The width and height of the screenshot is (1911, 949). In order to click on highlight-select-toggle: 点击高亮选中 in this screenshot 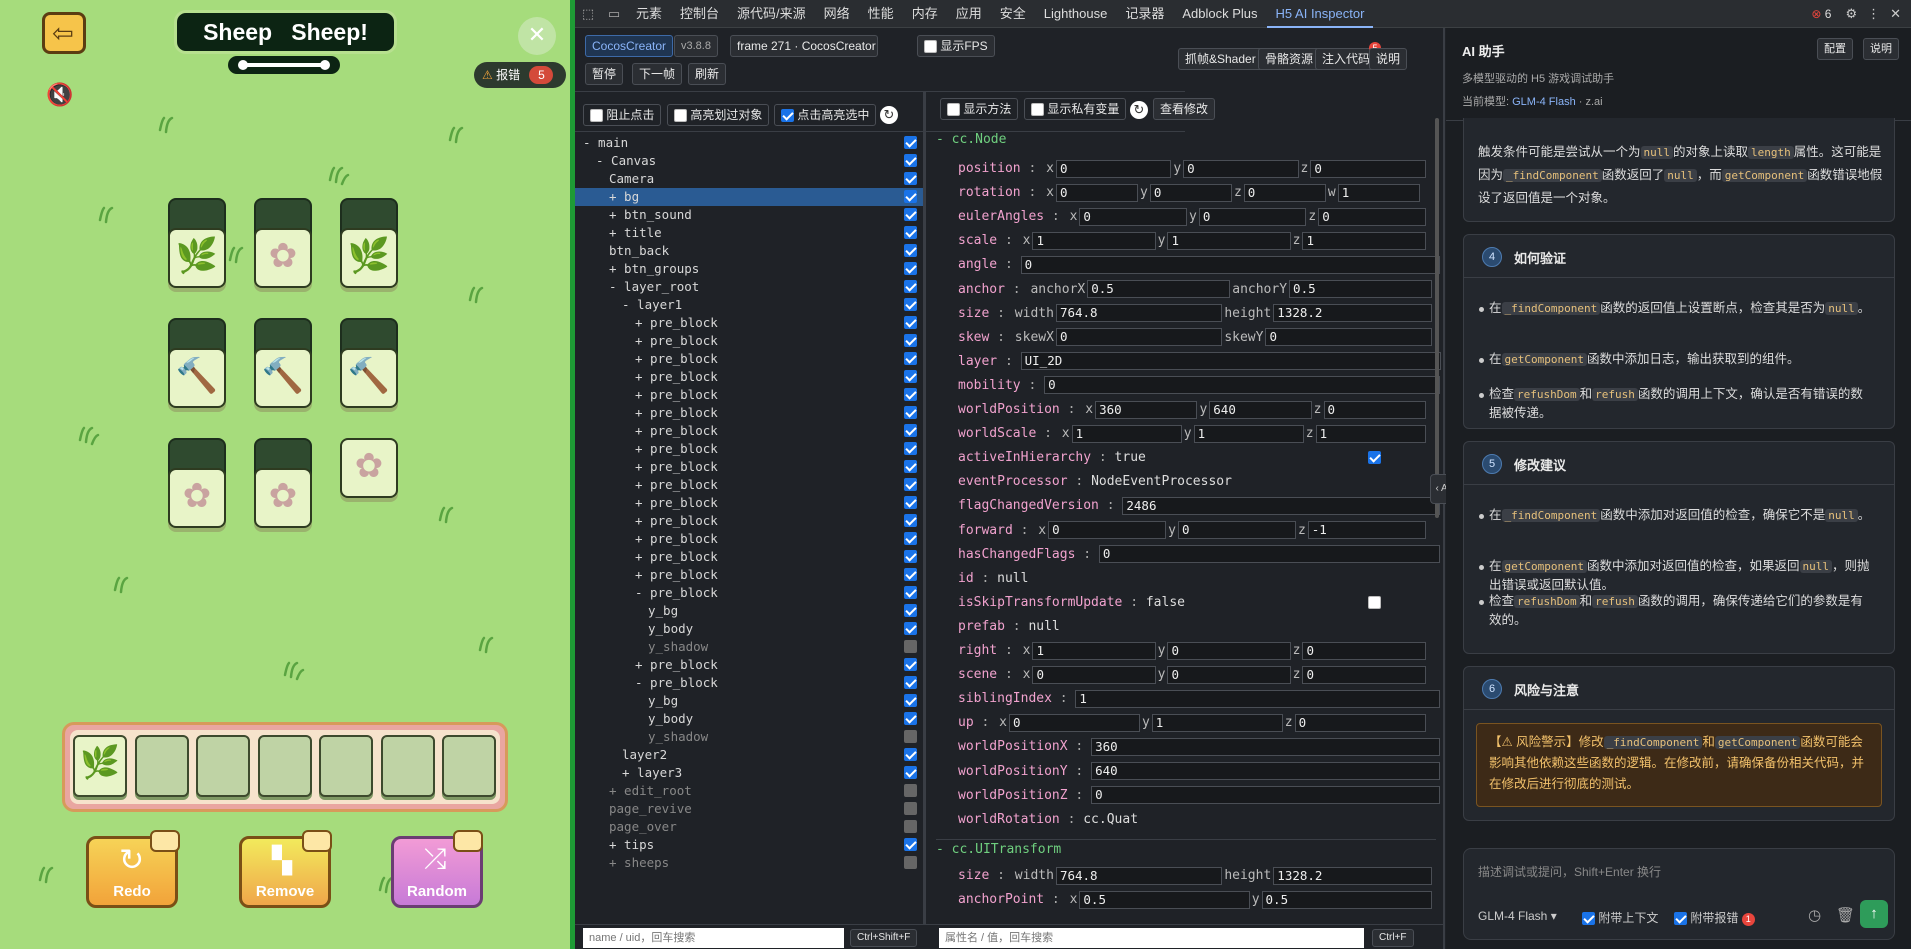, I will do `click(825, 115)`.